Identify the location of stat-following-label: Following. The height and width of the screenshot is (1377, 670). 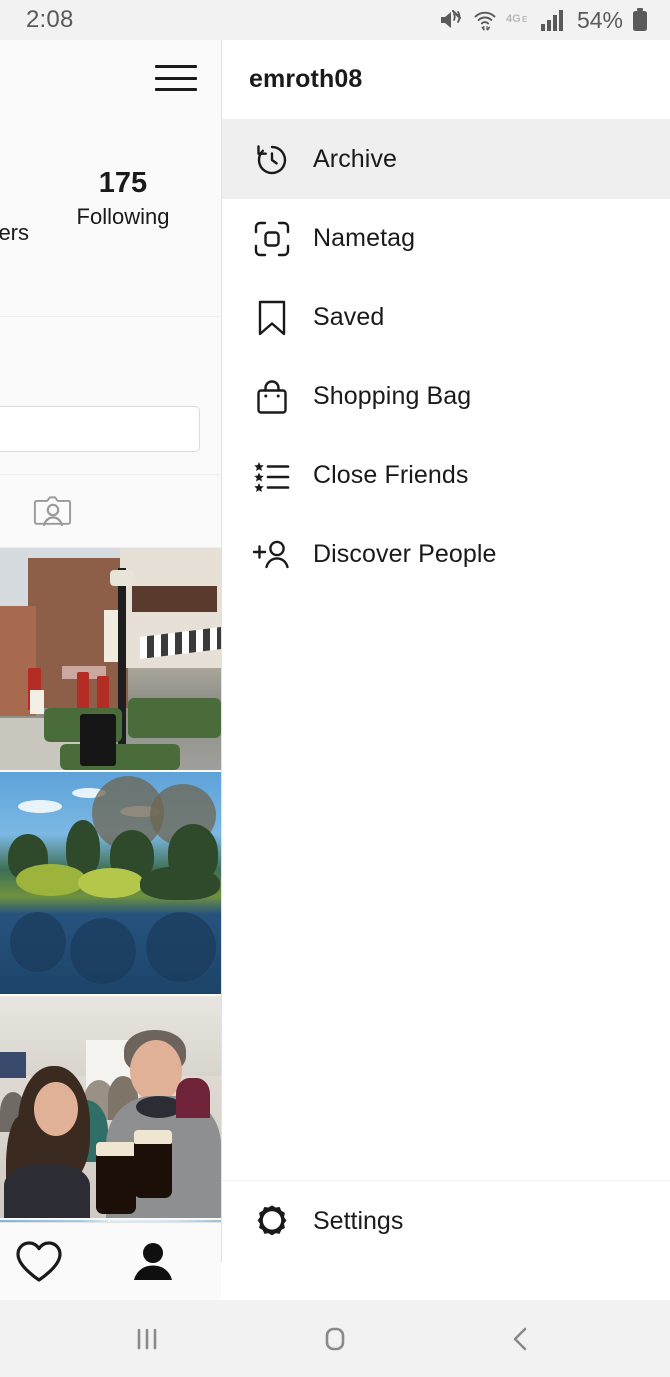
(123, 217).